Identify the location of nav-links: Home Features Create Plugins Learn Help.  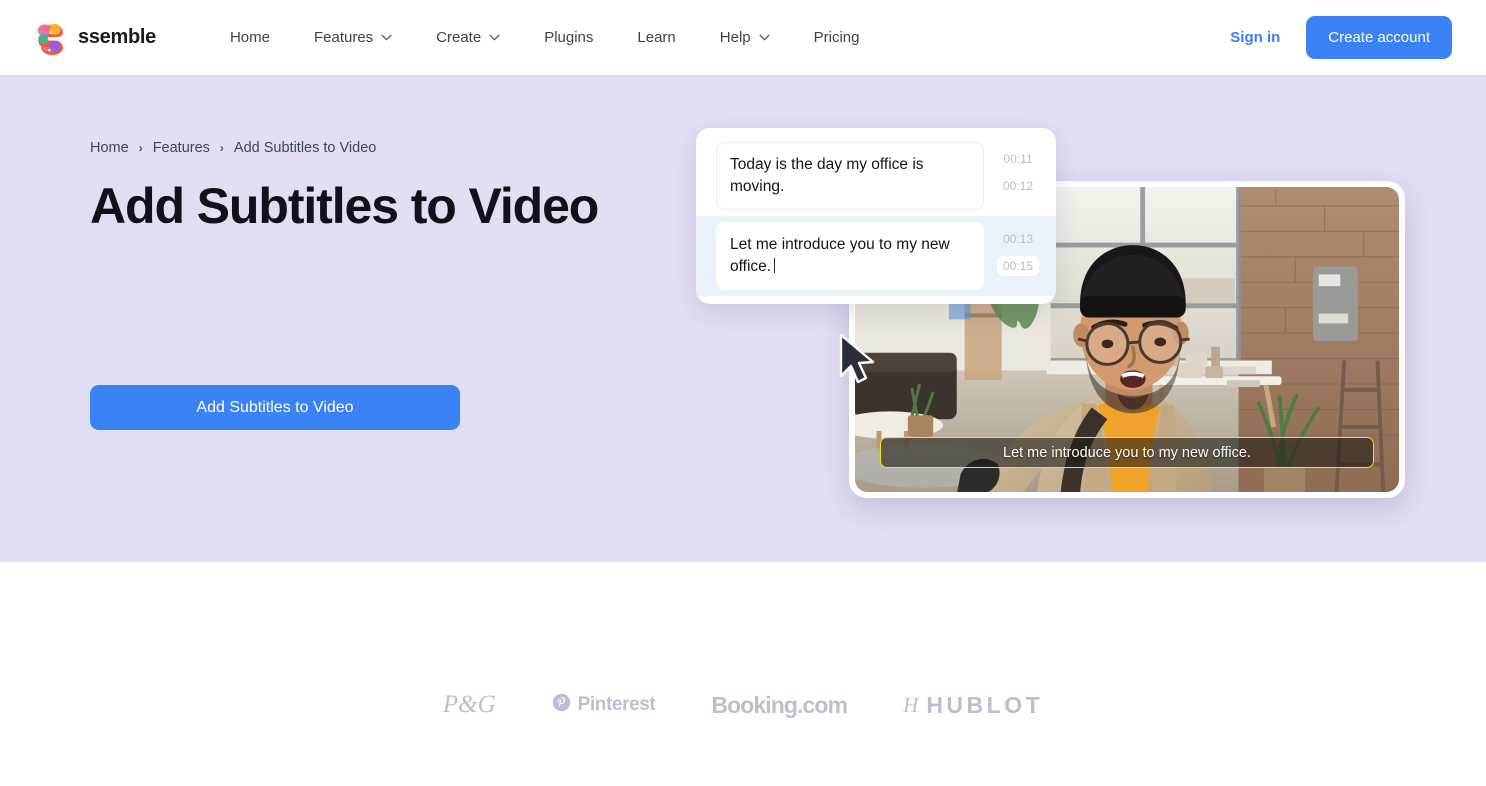
(545, 37).